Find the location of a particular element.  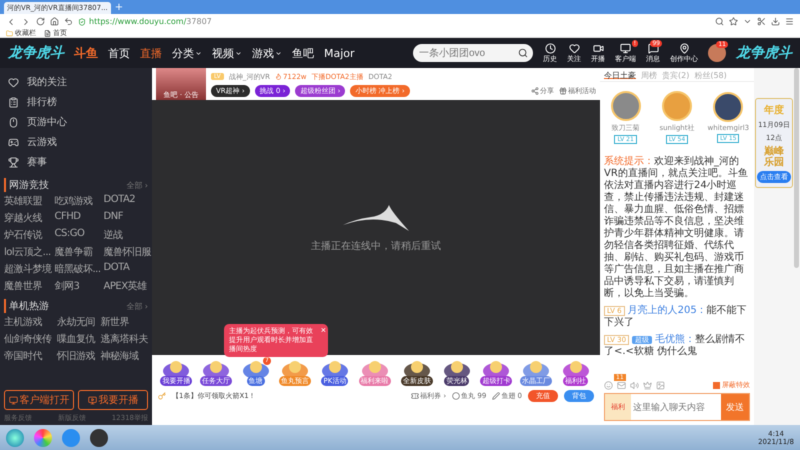

sidebar-item: 页游中心 is located at coordinates (76, 122).